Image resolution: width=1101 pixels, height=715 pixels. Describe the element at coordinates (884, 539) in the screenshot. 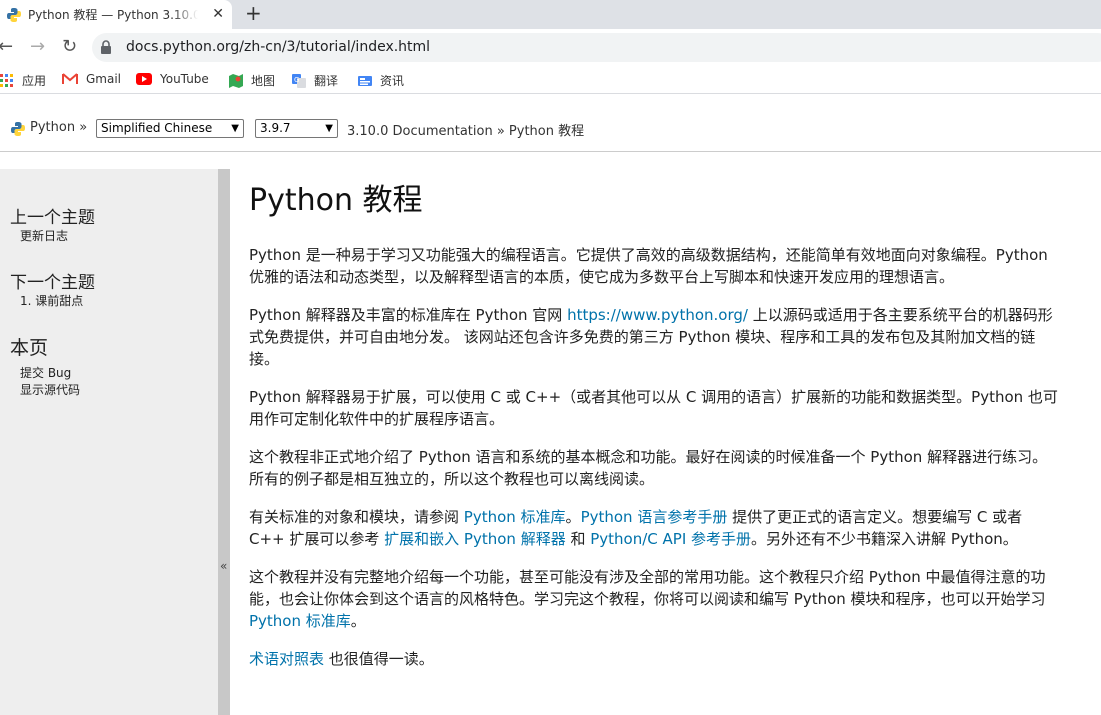

I see `paragraph-text: 。另外还有不少书籍深入讲解 Python。` at that location.